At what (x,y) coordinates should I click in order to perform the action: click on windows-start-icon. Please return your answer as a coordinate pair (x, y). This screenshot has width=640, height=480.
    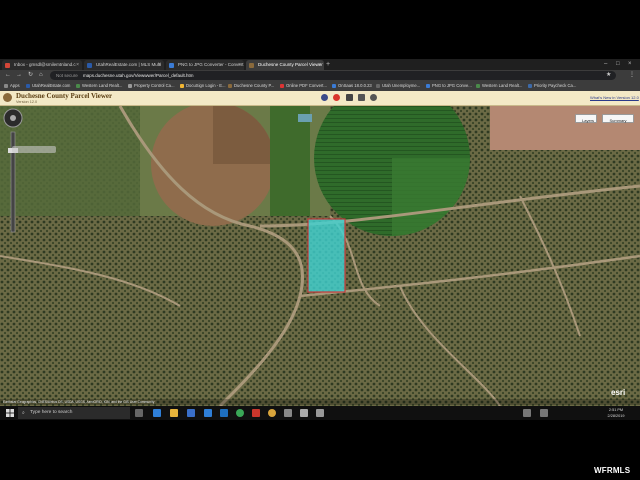
    Looking at the image, I should click on (10, 413).